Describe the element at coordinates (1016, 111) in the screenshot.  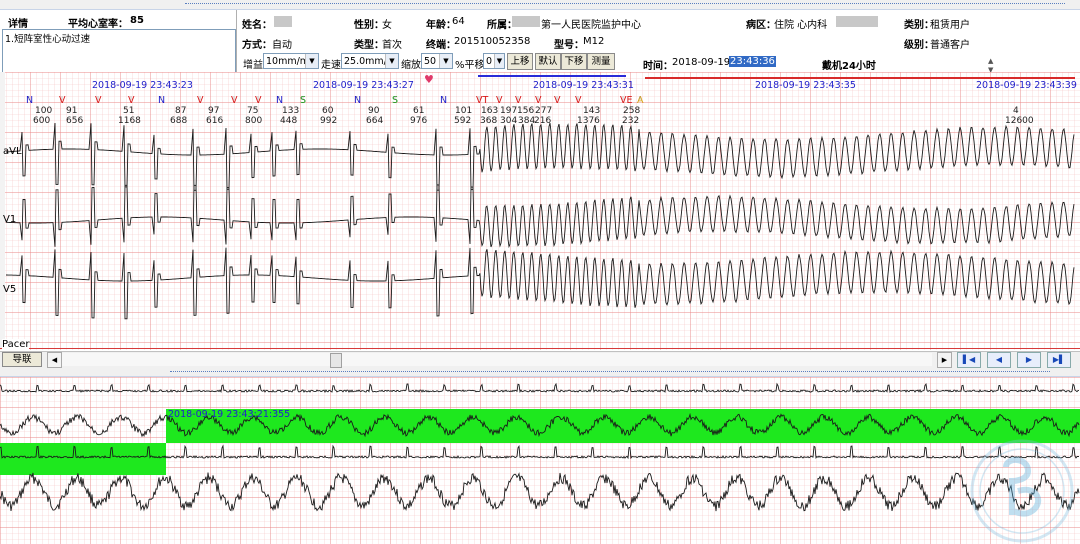
I see `hr-value: 4` at that location.